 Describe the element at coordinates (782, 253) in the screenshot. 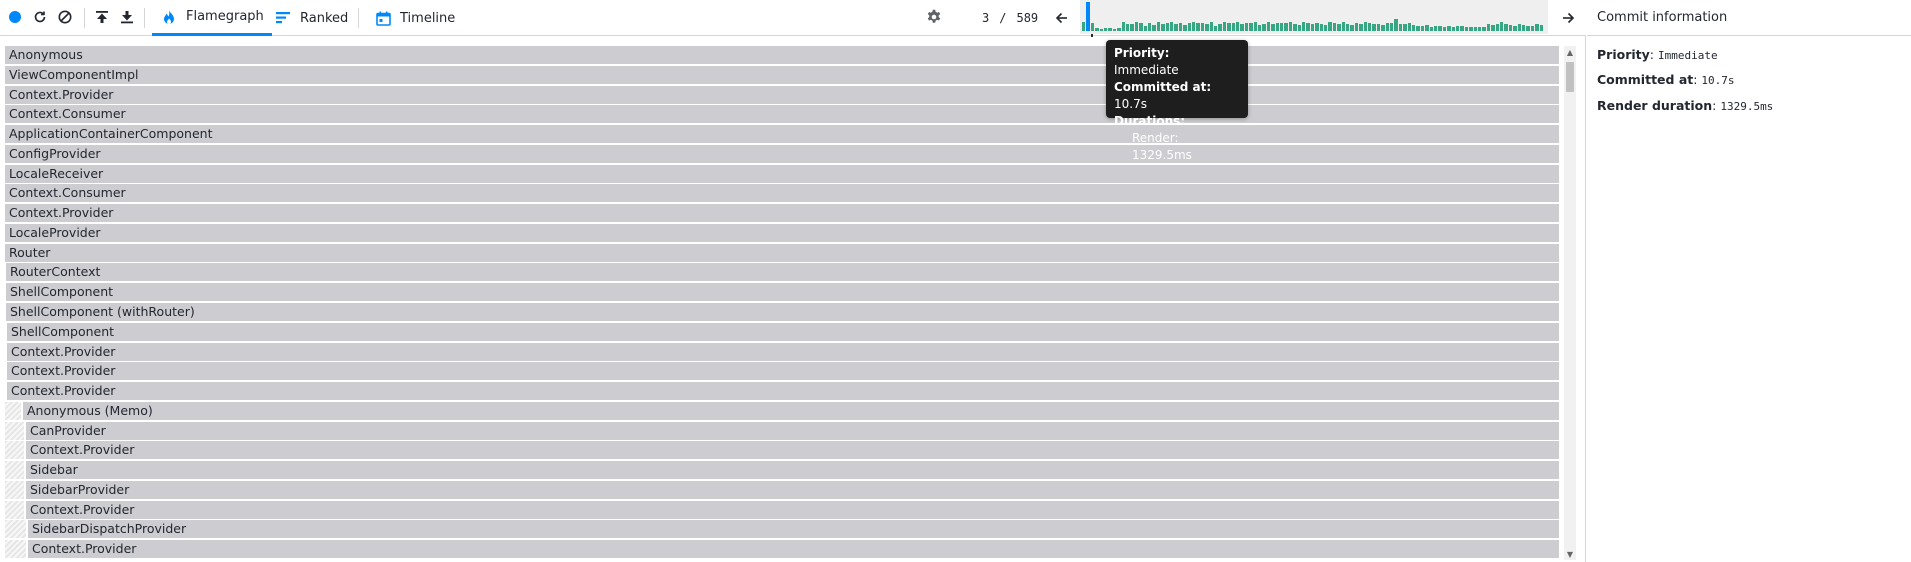

I see `flame-row: Router` at that location.